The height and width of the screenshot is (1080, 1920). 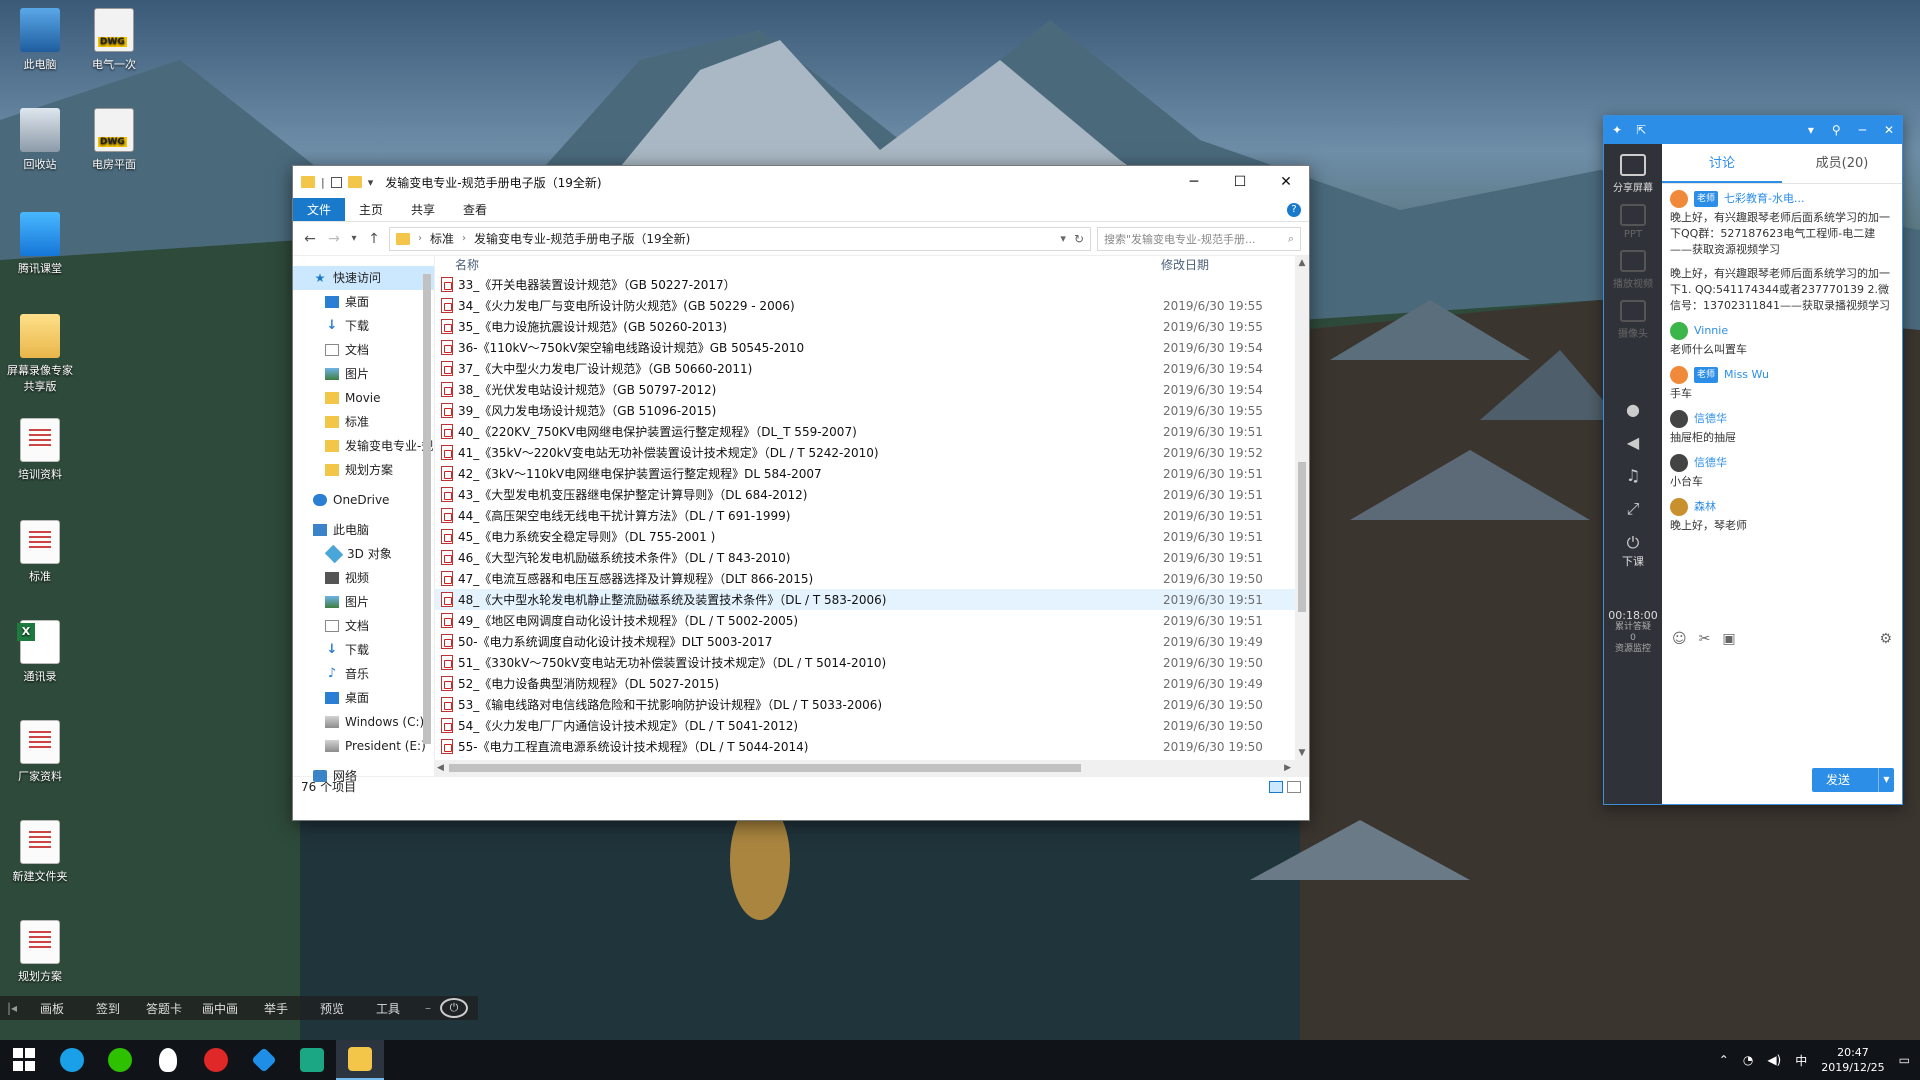 What do you see at coordinates (371, 209) in the screenshot?
I see `tab-home: 主页` at bounding box center [371, 209].